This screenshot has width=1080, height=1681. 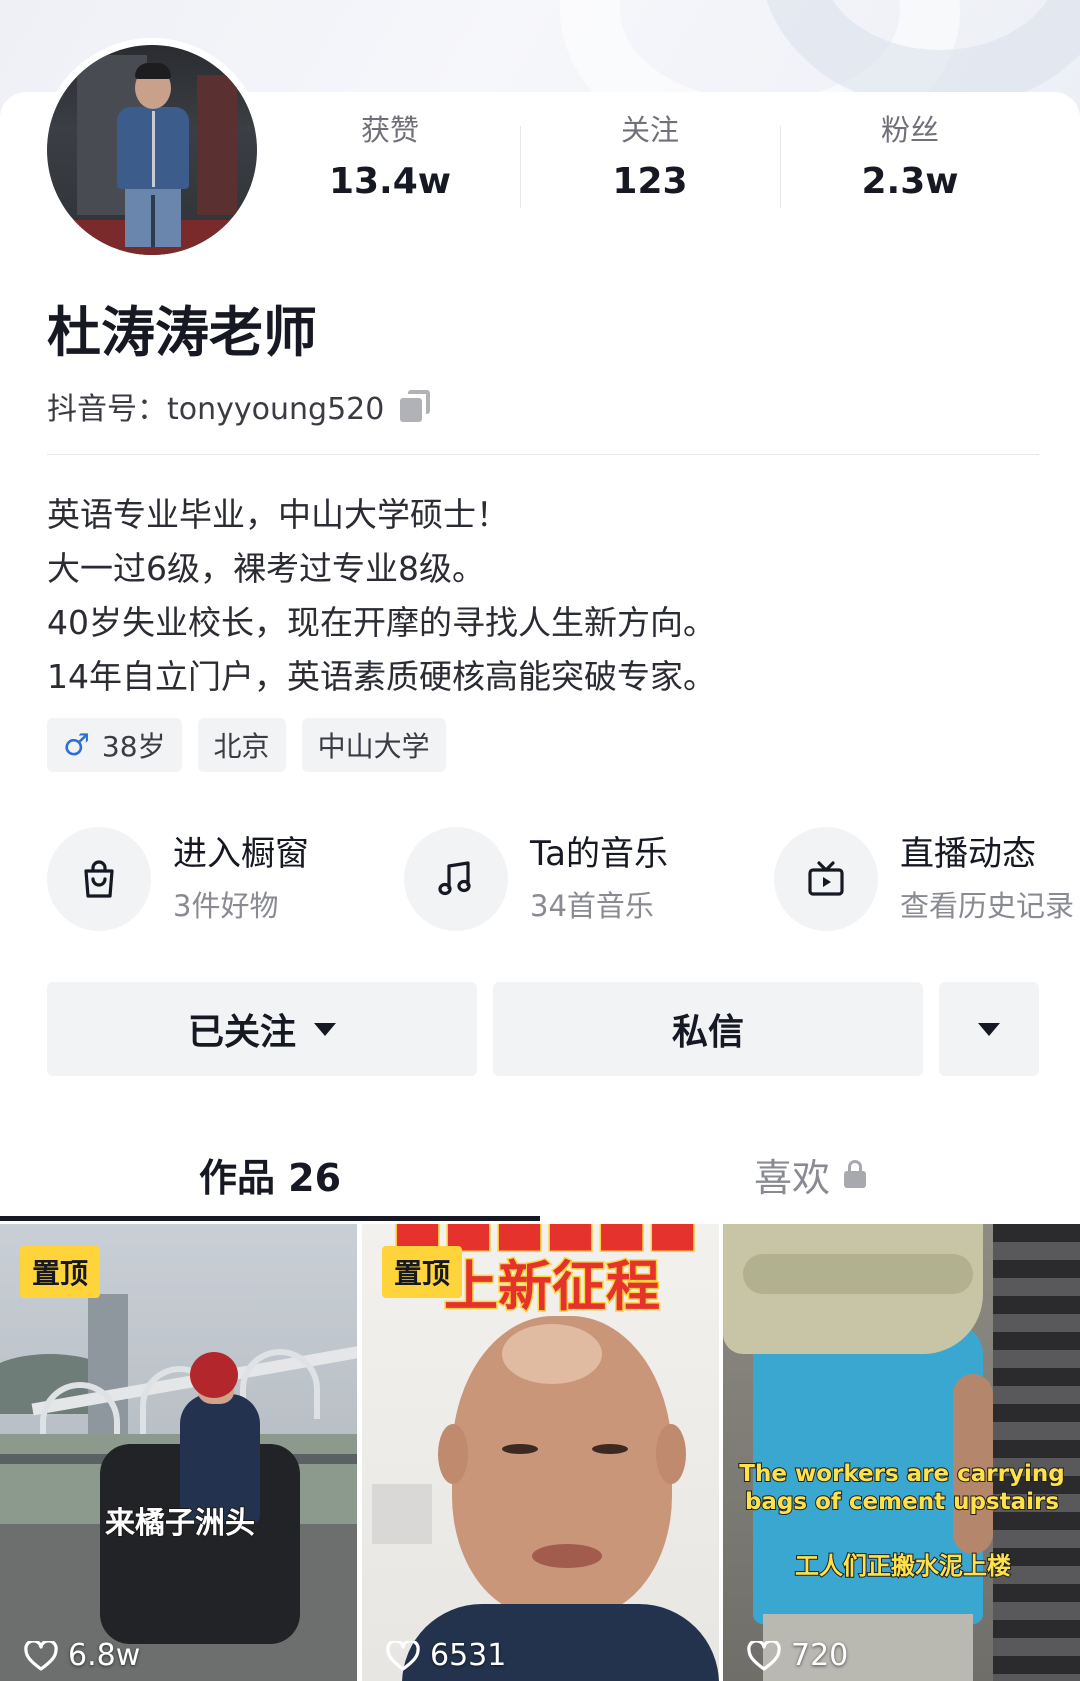 I want to click on tv-play-icon, so click(x=826, y=879).